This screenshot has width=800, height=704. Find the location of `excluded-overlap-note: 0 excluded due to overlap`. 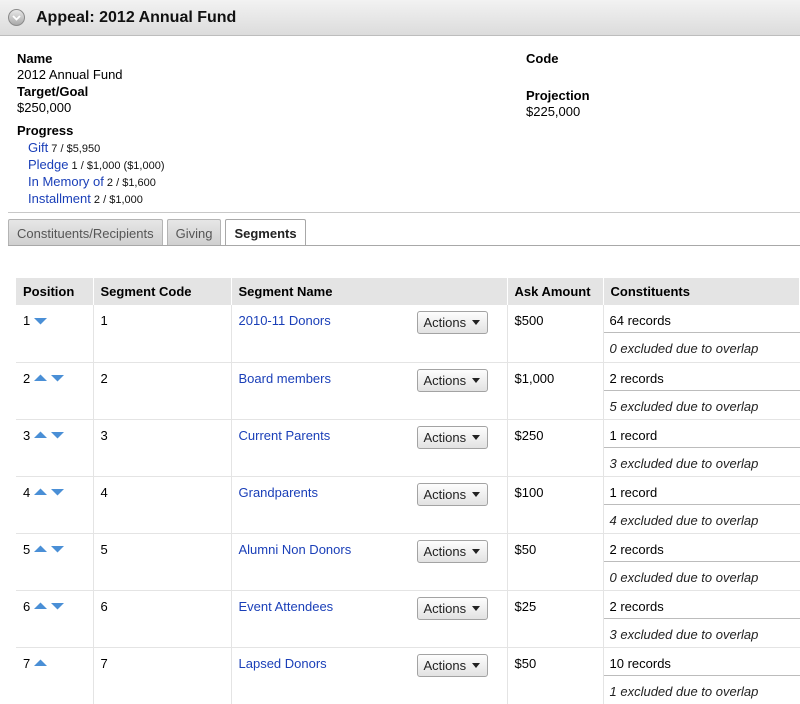

excluded-overlap-note: 0 excluded due to overlap is located at coordinates (684, 348).